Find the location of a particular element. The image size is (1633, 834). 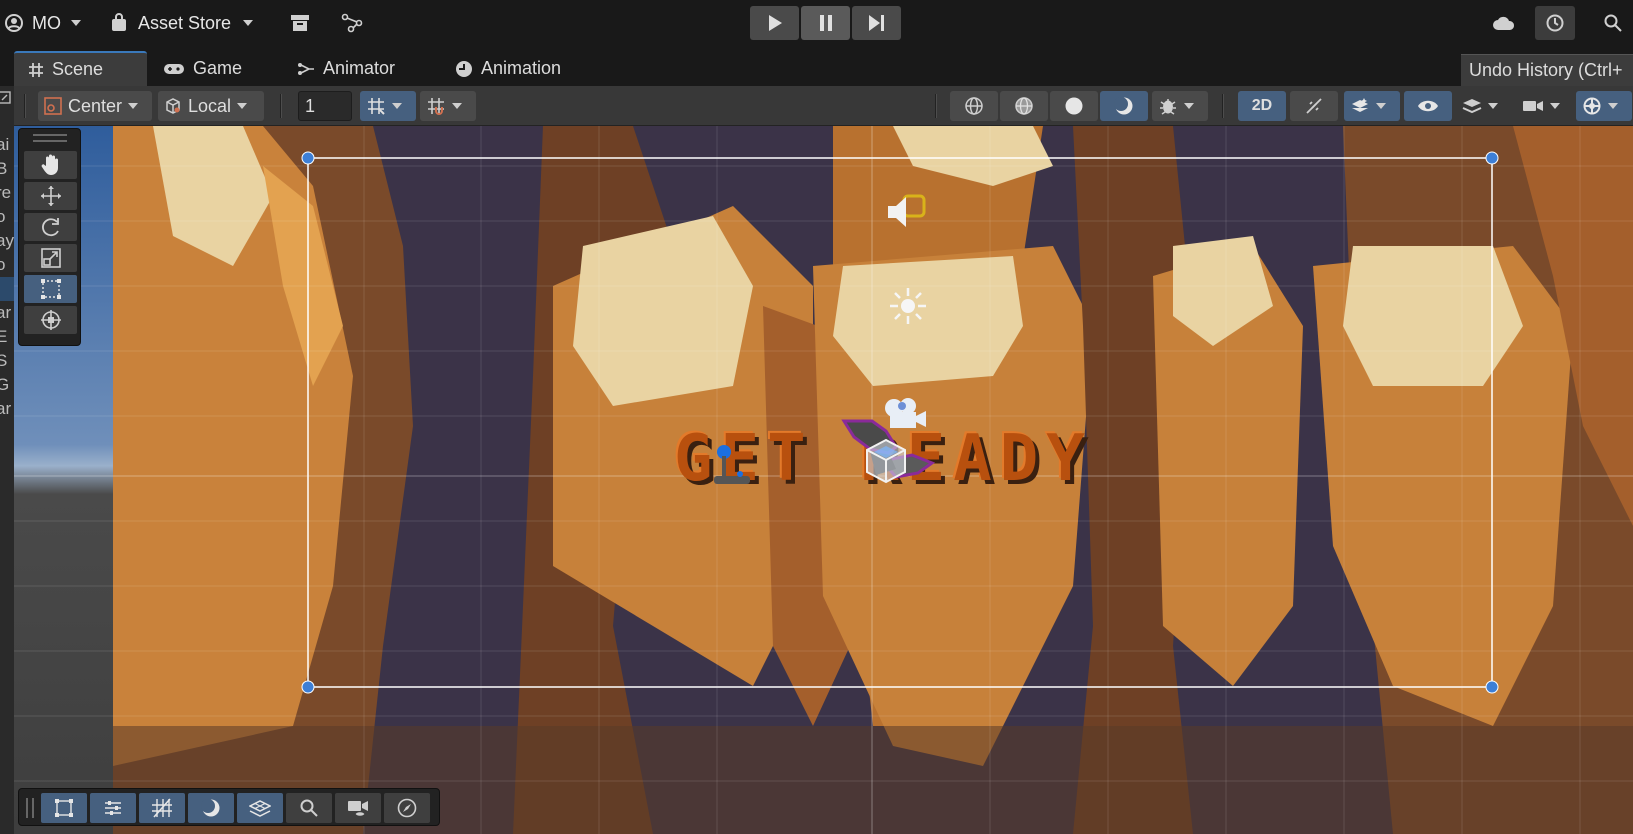

grid-size-field: 1 is located at coordinates (325, 106).